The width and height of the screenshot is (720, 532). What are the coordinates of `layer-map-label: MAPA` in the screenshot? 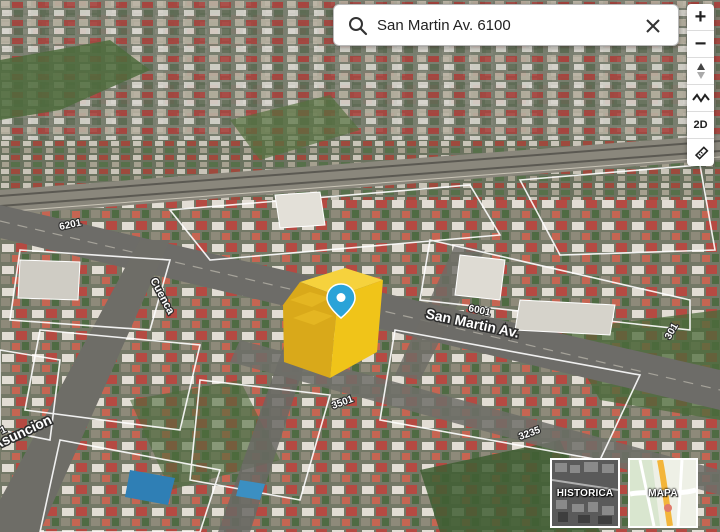 It's located at (663, 493).